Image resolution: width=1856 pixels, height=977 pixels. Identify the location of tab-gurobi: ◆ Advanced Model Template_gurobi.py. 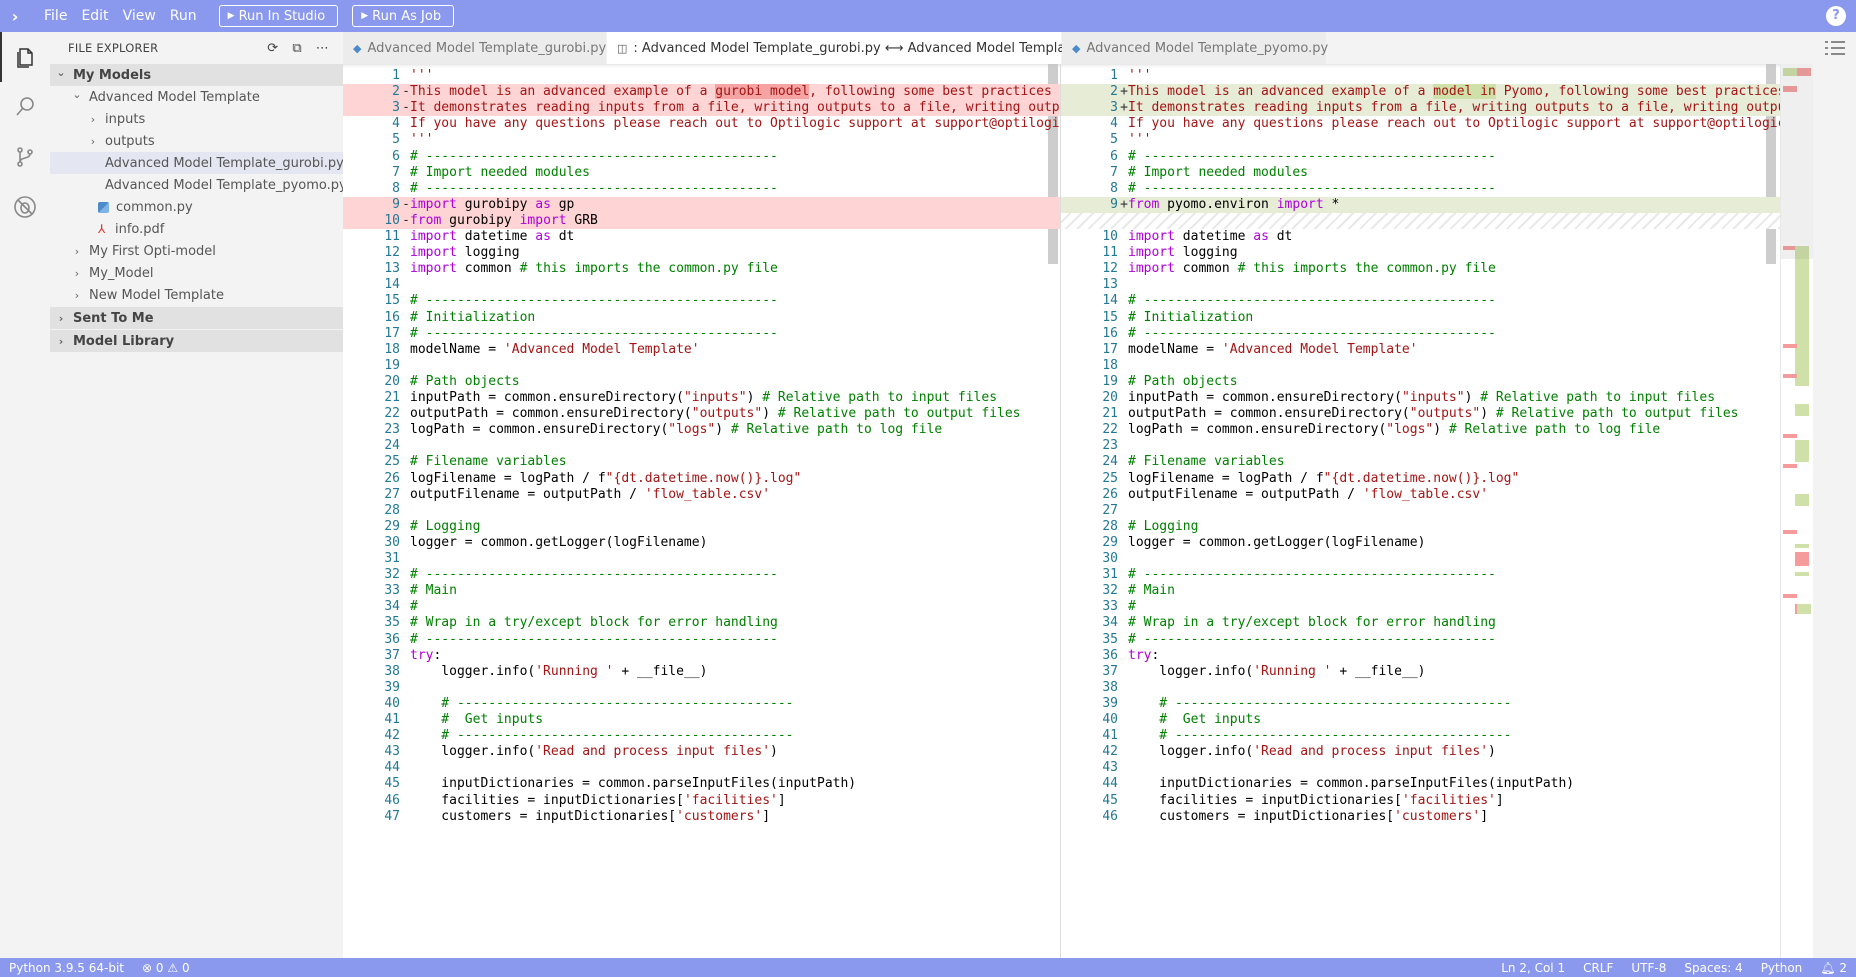
(475, 48).